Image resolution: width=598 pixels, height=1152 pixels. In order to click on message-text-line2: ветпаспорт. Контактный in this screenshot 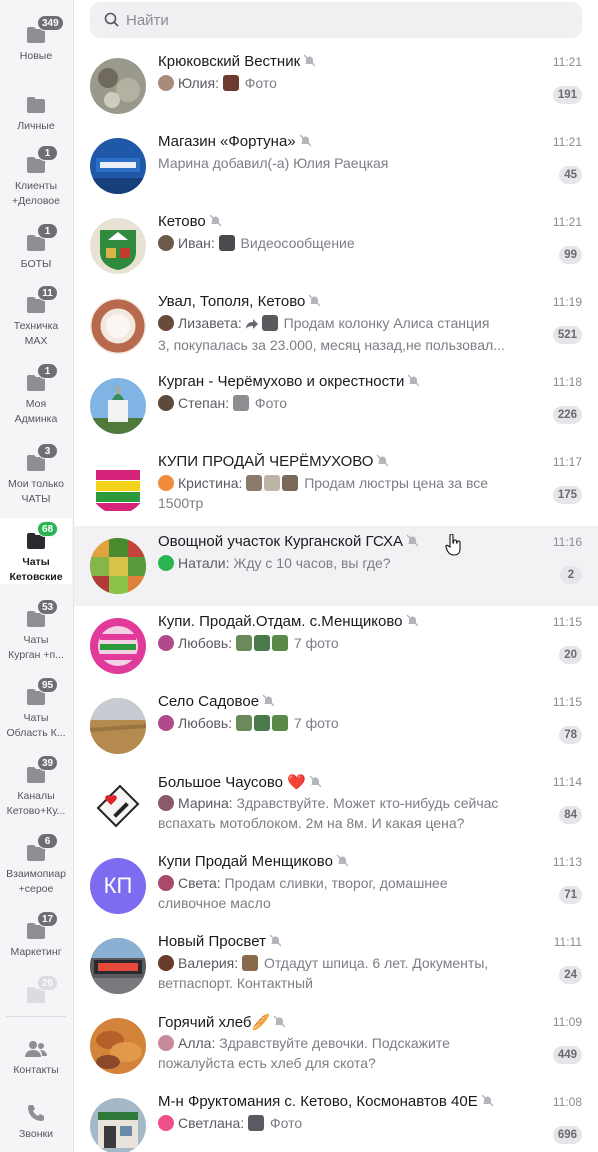, I will do `click(235, 983)`.